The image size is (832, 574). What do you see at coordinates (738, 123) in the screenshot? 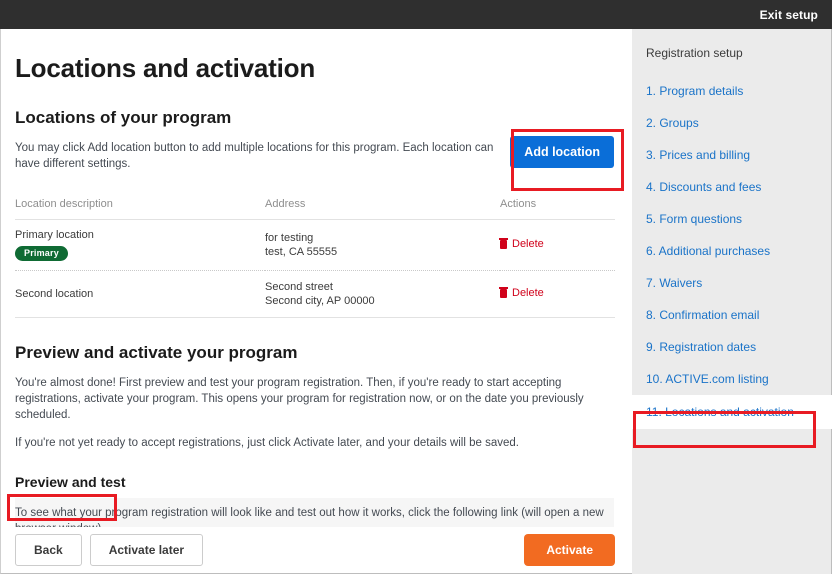
I see `sidebar-item-groups: 2. Groups` at bounding box center [738, 123].